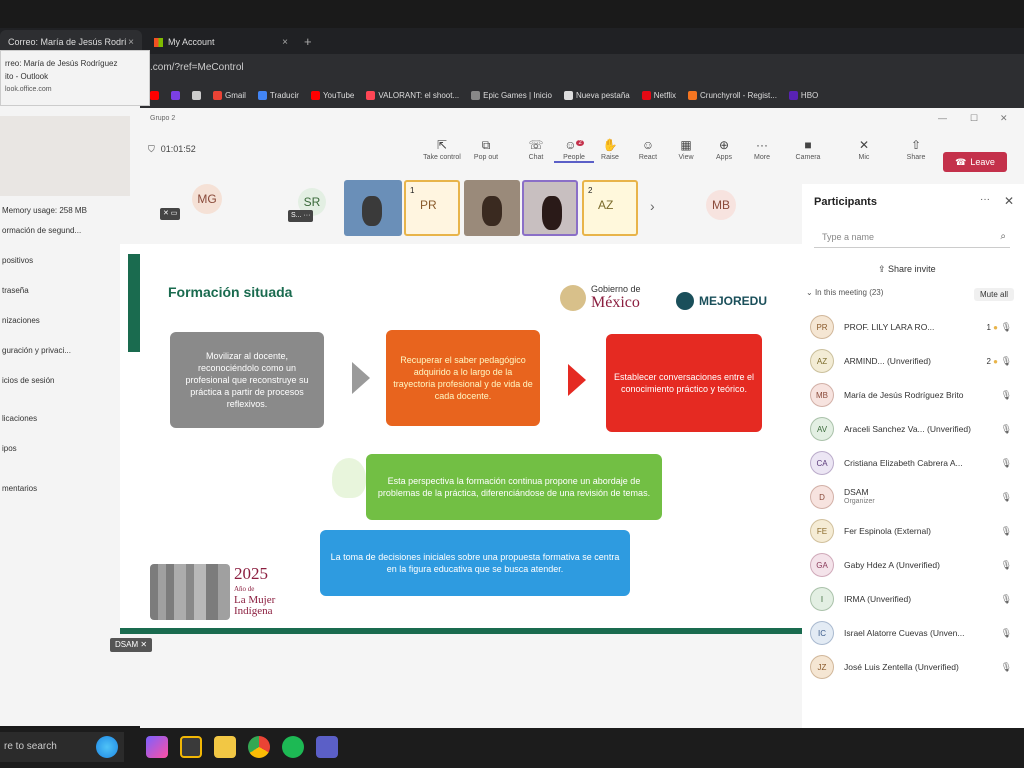 The height and width of the screenshot is (768, 1024). Describe the element at coordinates (803, 95) in the screenshot. I see `bookmark-item: HBO` at that location.